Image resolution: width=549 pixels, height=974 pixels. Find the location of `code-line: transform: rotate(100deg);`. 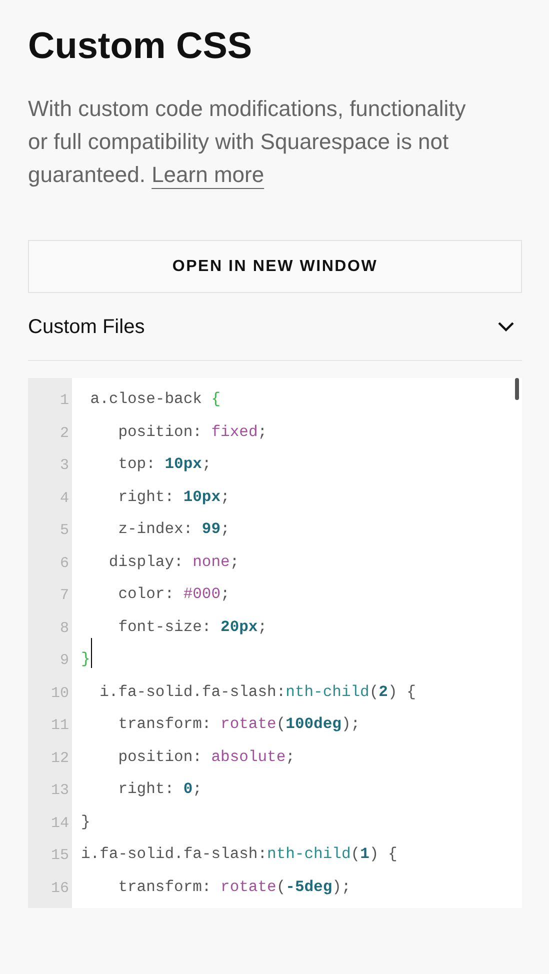

code-line: transform: rotate(100deg); is located at coordinates (238, 724).